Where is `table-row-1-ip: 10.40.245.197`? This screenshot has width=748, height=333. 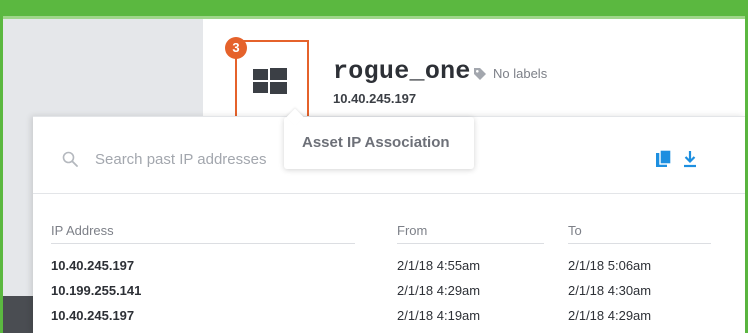
table-row-1-ip: 10.40.245.197 is located at coordinates (93, 265).